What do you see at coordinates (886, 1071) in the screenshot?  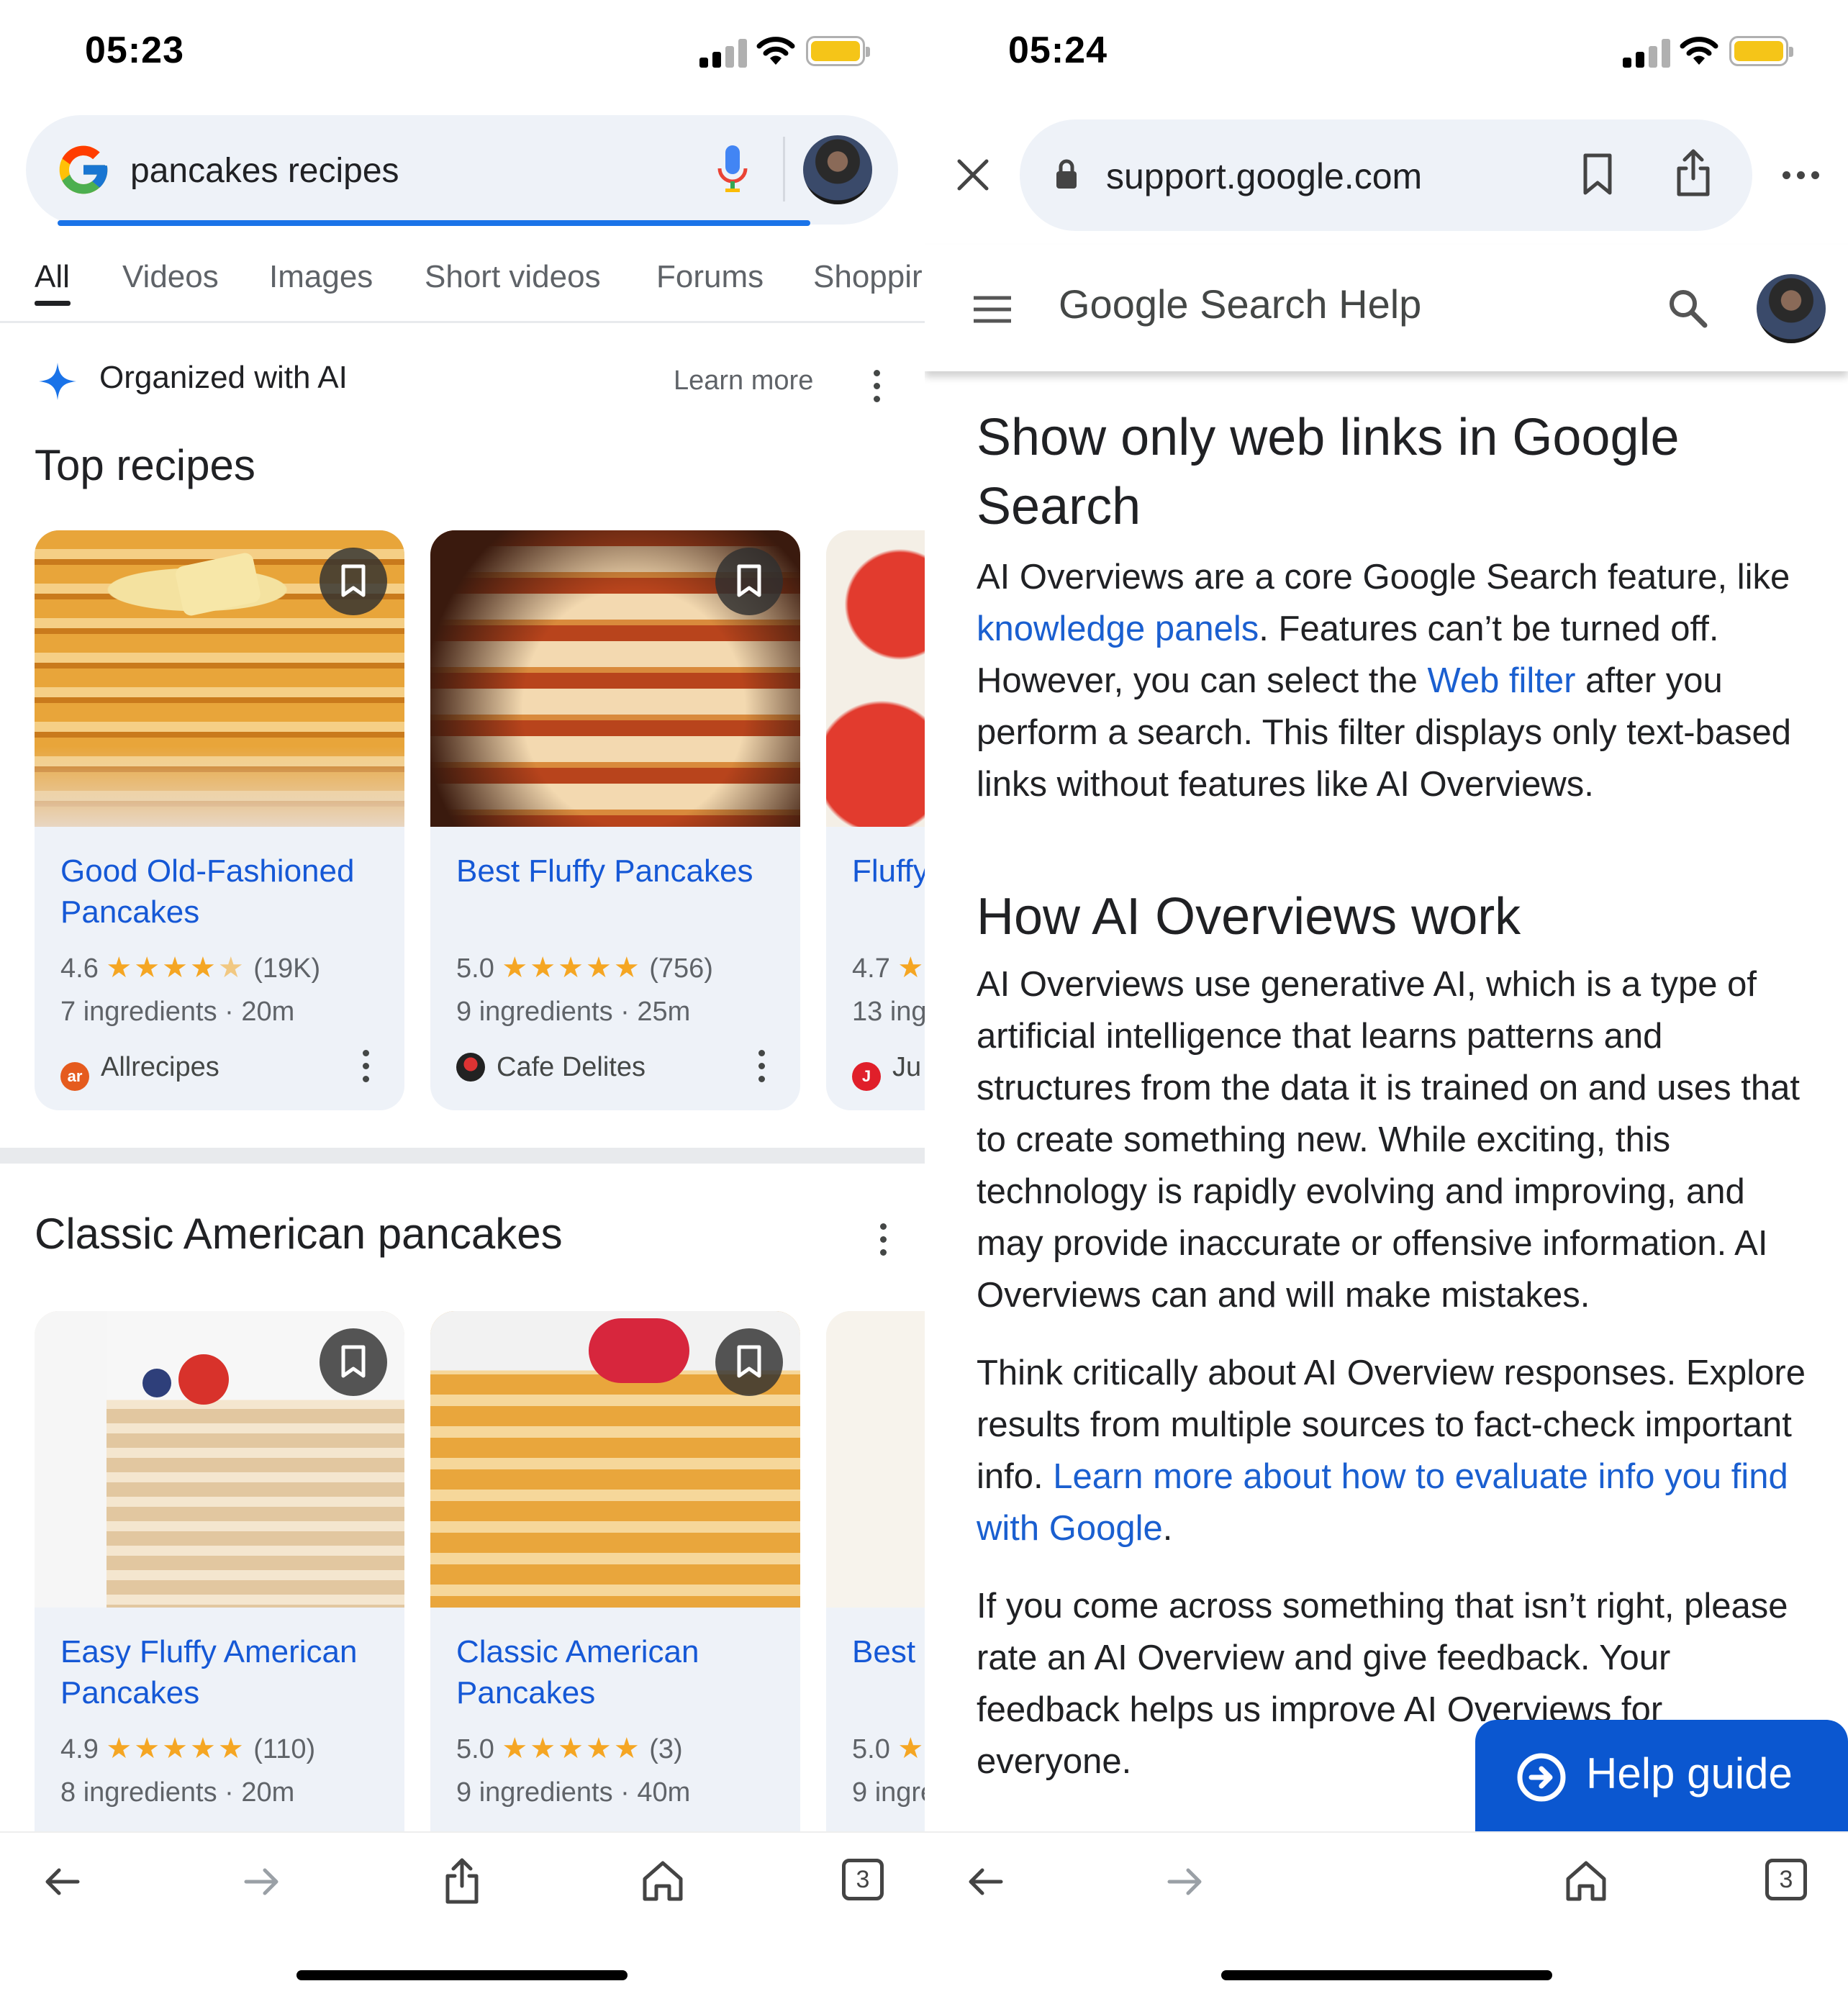 I see `recipe-source: J Ju` at bounding box center [886, 1071].